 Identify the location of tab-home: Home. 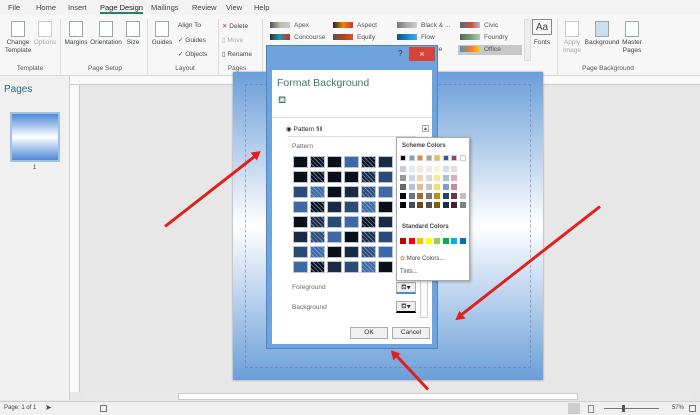
(46, 7).